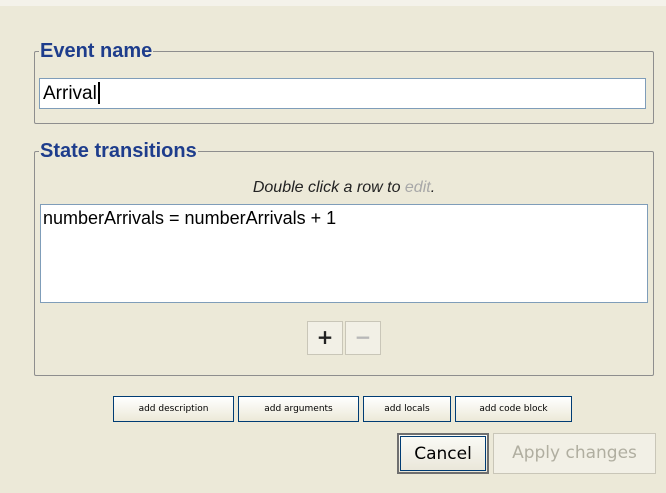 The width and height of the screenshot is (666, 493). Describe the element at coordinates (298, 409) in the screenshot. I see `add-arguments-button: add arguments` at that location.